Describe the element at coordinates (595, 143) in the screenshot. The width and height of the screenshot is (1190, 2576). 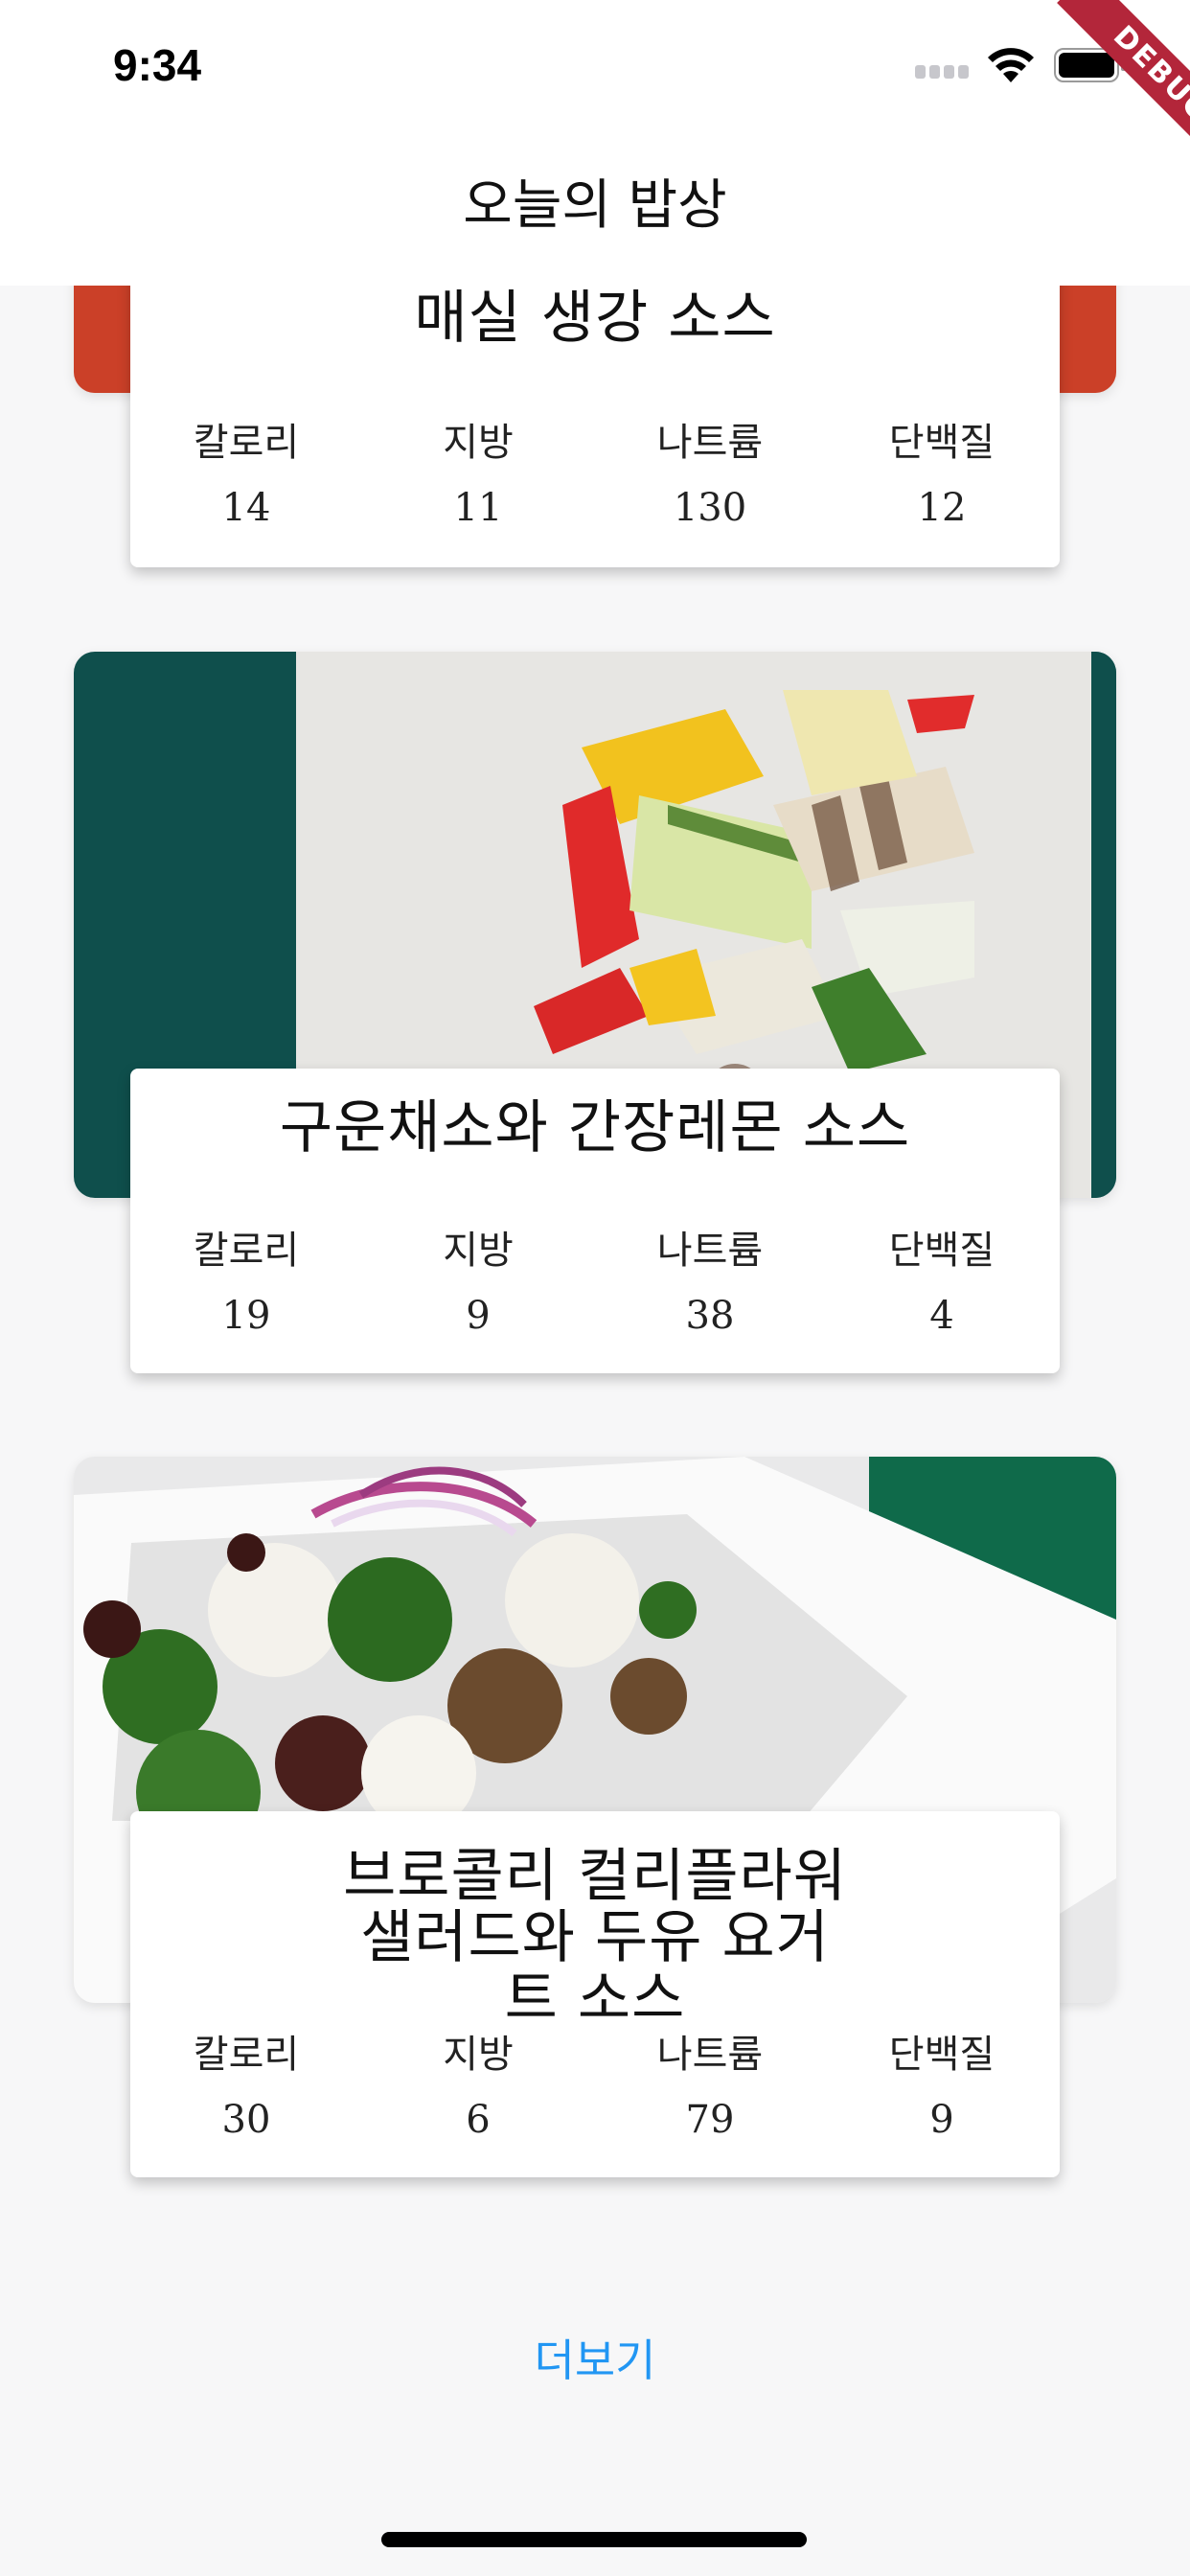
I see `app-bar: 9:34 오늘의 밥상` at that location.